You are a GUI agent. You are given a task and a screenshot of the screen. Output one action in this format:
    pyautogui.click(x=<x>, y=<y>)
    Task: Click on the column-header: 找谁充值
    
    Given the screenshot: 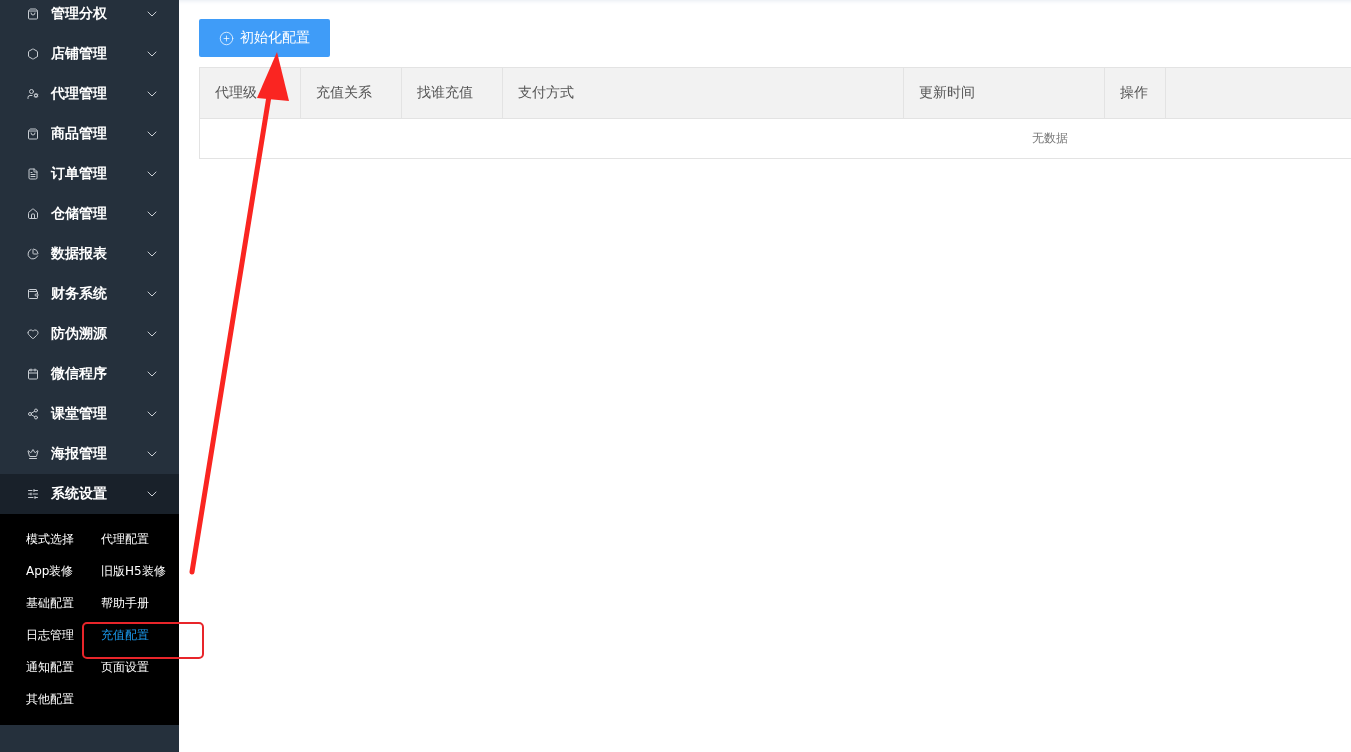 What is the action you would take?
    pyautogui.click(x=452, y=93)
    